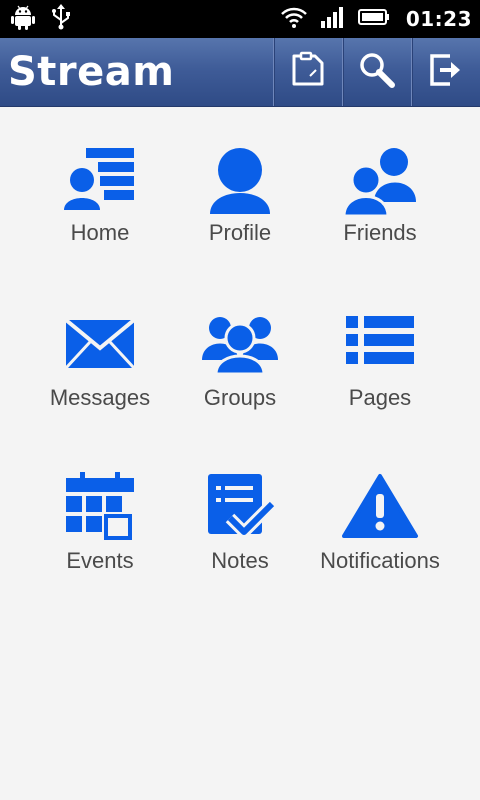 This screenshot has width=480, height=800. What do you see at coordinates (100, 397) in the screenshot?
I see `menu-item-label: Messages` at bounding box center [100, 397].